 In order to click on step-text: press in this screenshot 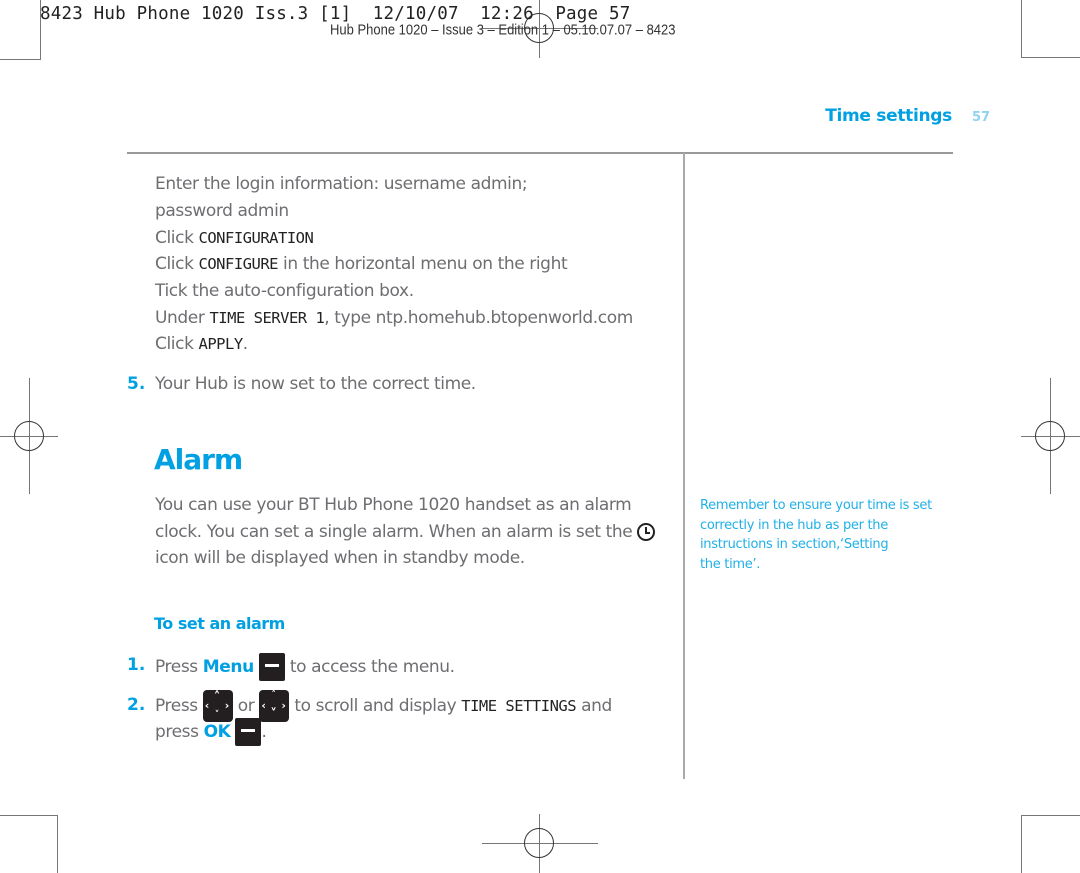, I will do `click(179, 732)`.